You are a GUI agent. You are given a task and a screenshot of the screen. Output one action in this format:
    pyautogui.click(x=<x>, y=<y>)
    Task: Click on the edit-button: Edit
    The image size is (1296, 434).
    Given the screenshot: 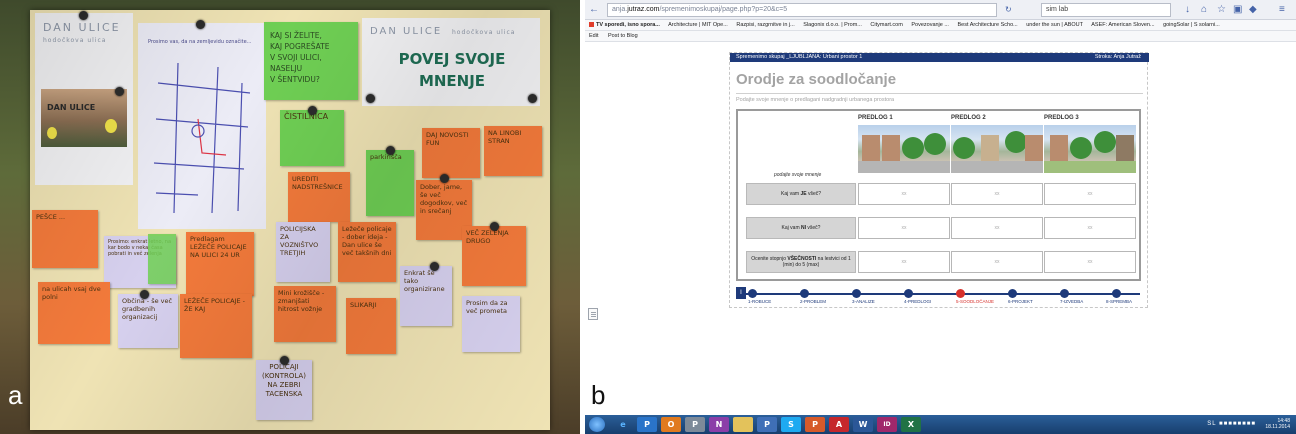 What is the action you would take?
    pyautogui.click(x=593, y=36)
    